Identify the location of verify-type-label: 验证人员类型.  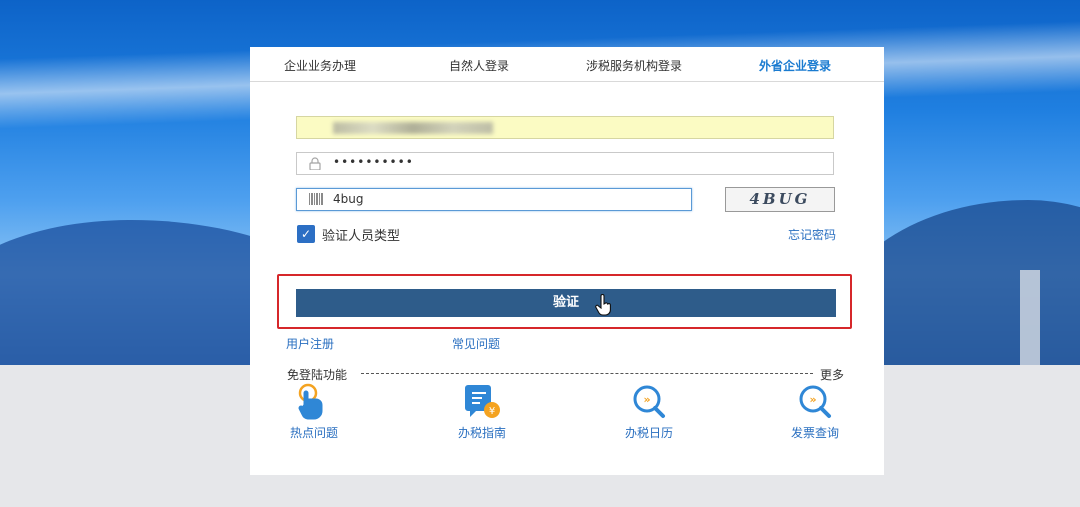
(361, 236).